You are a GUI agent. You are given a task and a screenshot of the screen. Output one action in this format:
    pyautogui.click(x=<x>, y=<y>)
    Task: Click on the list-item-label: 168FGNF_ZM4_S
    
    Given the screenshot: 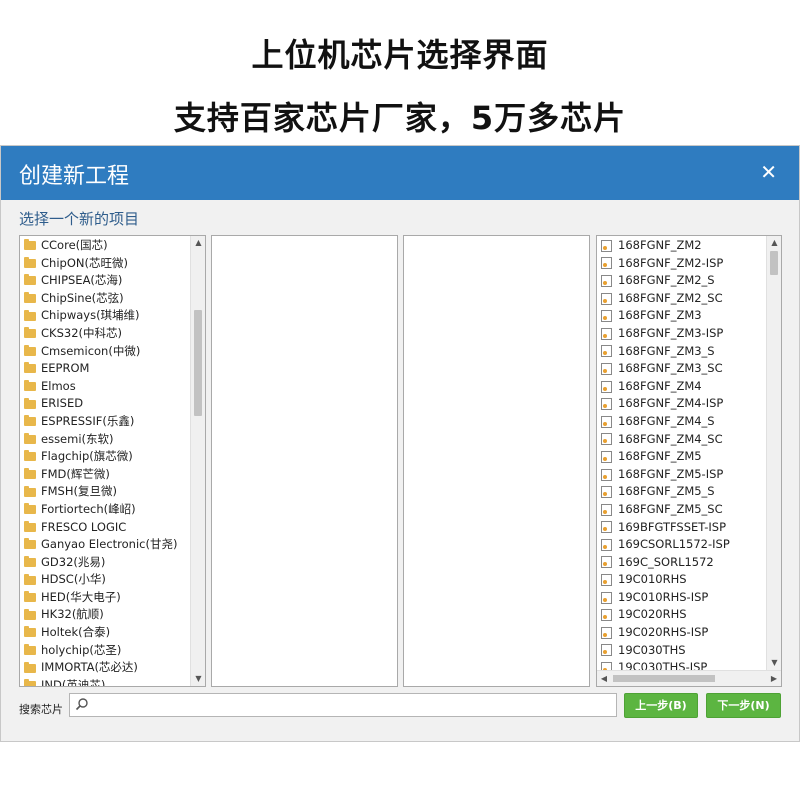 What is the action you would take?
    pyautogui.click(x=666, y=420)
    